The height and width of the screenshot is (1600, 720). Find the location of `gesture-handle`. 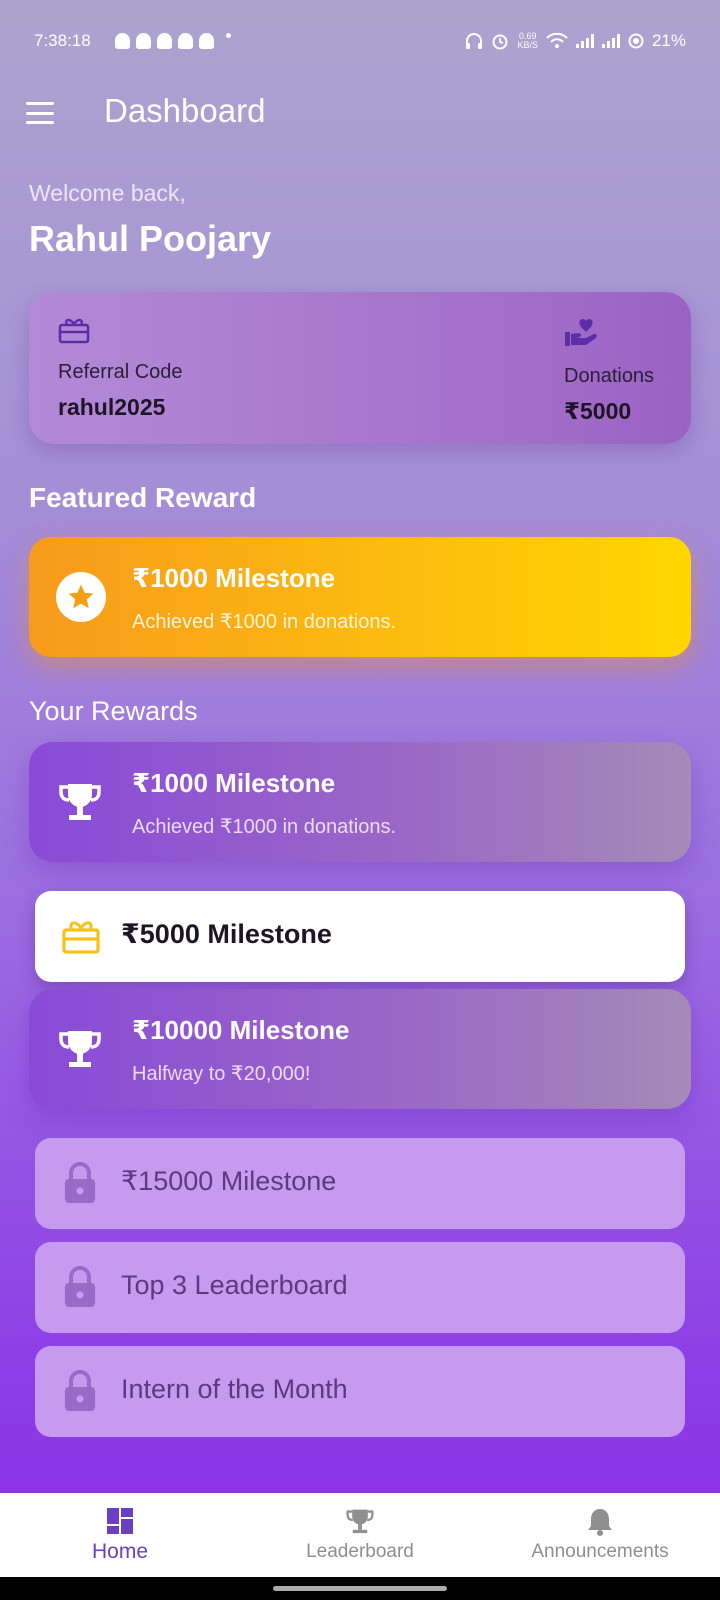

gesture-handle is located at coordinates (360, 1588).